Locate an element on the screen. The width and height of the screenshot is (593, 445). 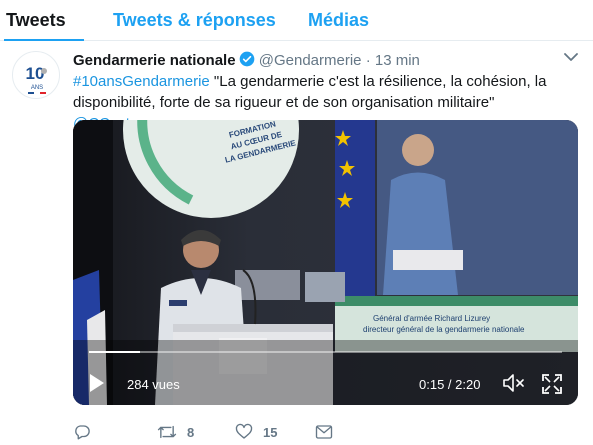
reply-button is located at coordinates (87, 432).